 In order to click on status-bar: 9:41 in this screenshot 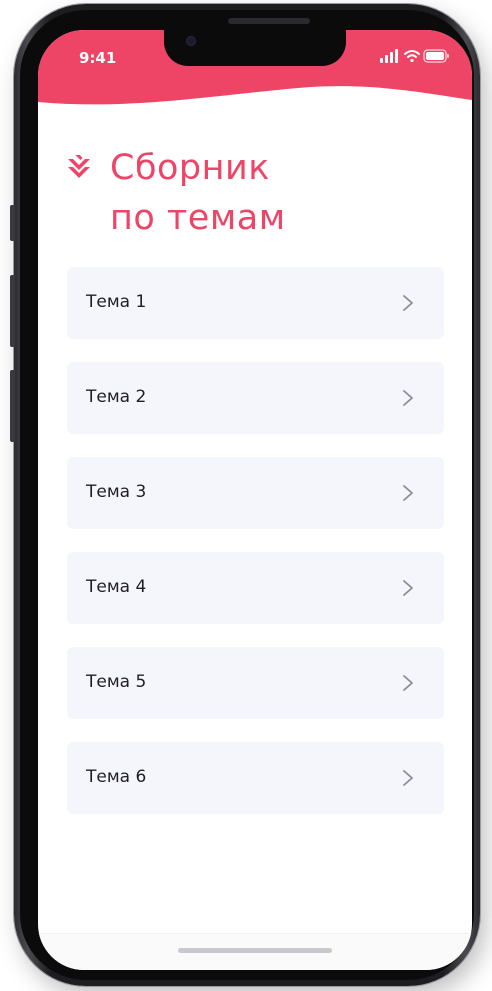, I will do `click(255, 58)`.